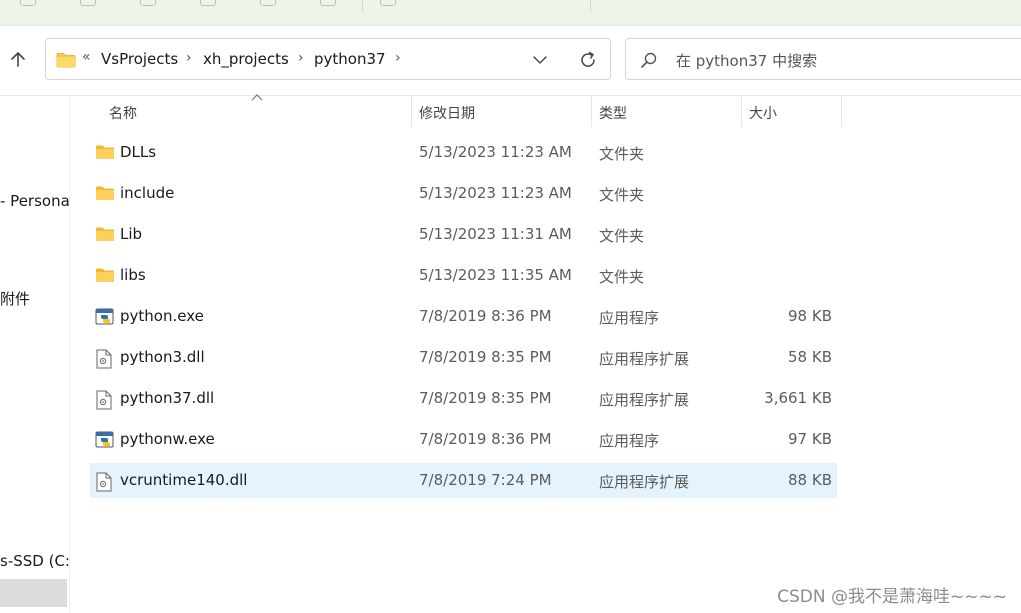 The height and width of the screenshot is (613, 1021). I want to click on file-name: pythonw.exe, so click(167, 439).